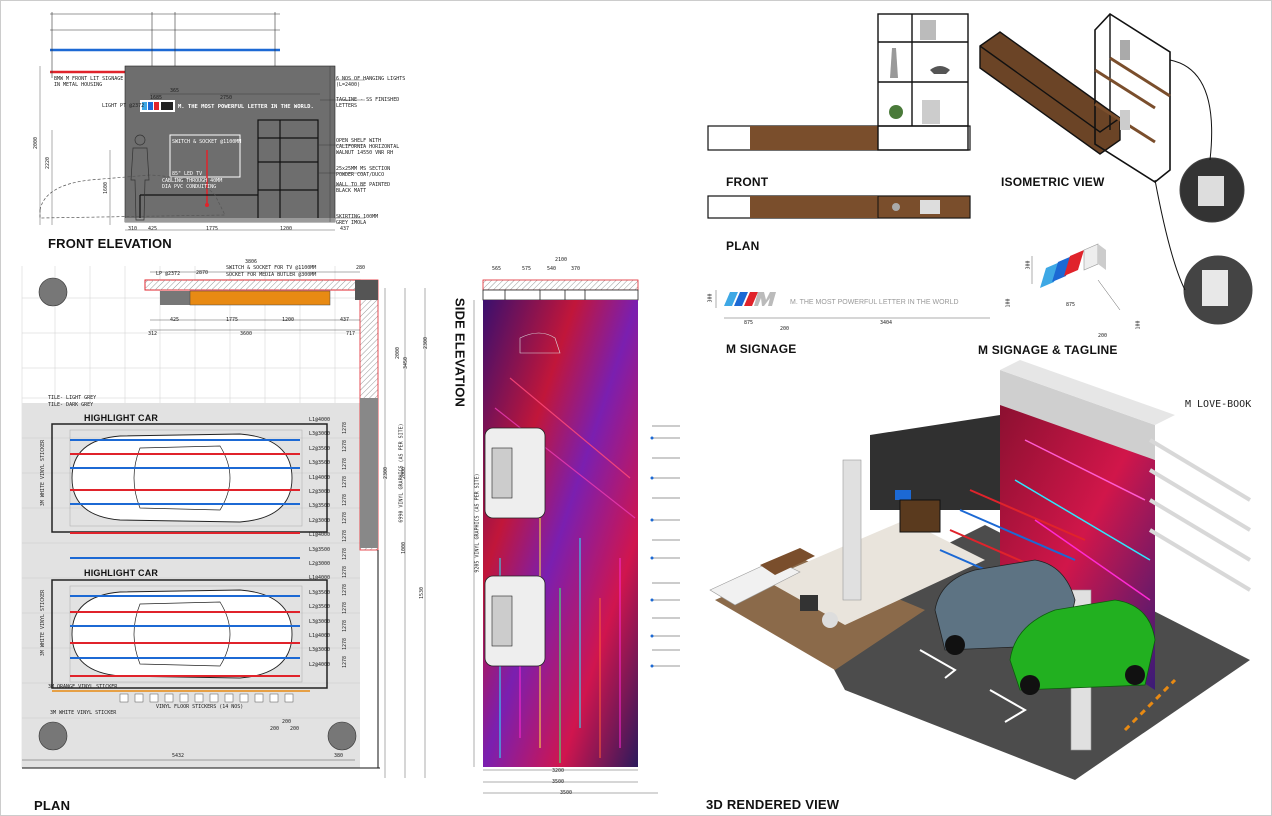 The width and height of the screenshot is (1272, 816). What do you see at coordinates (192, 184) in the screenshot?
I see `note-cabling: CABLING THROUGH 40MM DIA PVC CONDUITING` at bounding box center [192, 184].